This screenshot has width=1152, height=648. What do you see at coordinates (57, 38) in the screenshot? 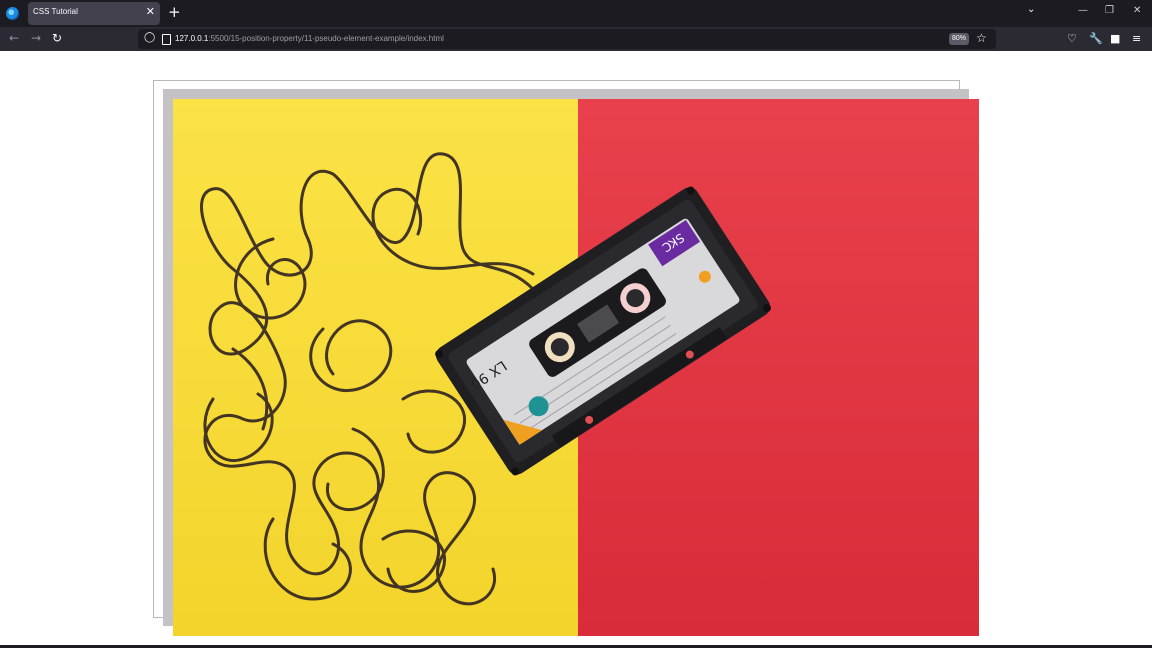
I see `reload-icon: ↻` at bounding box center [57, 38].